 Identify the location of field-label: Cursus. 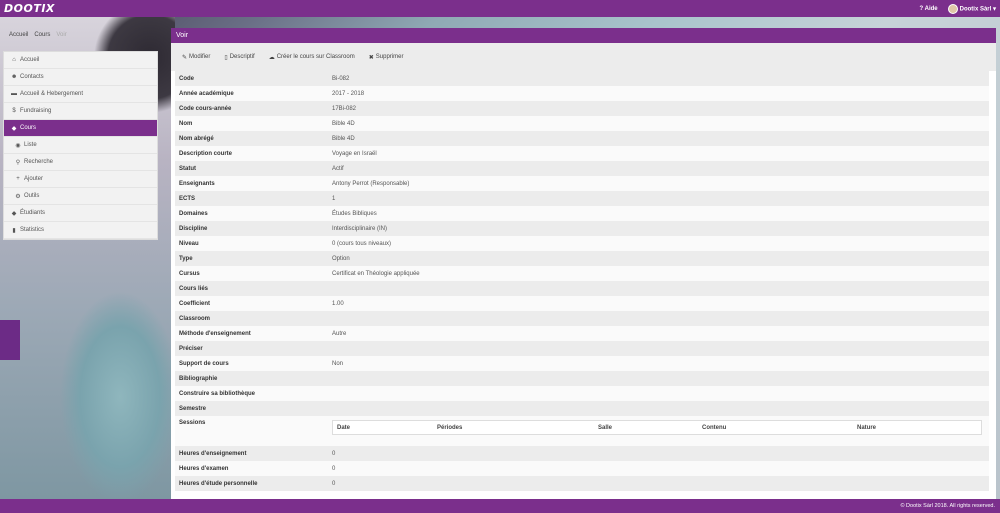
(189, 273).